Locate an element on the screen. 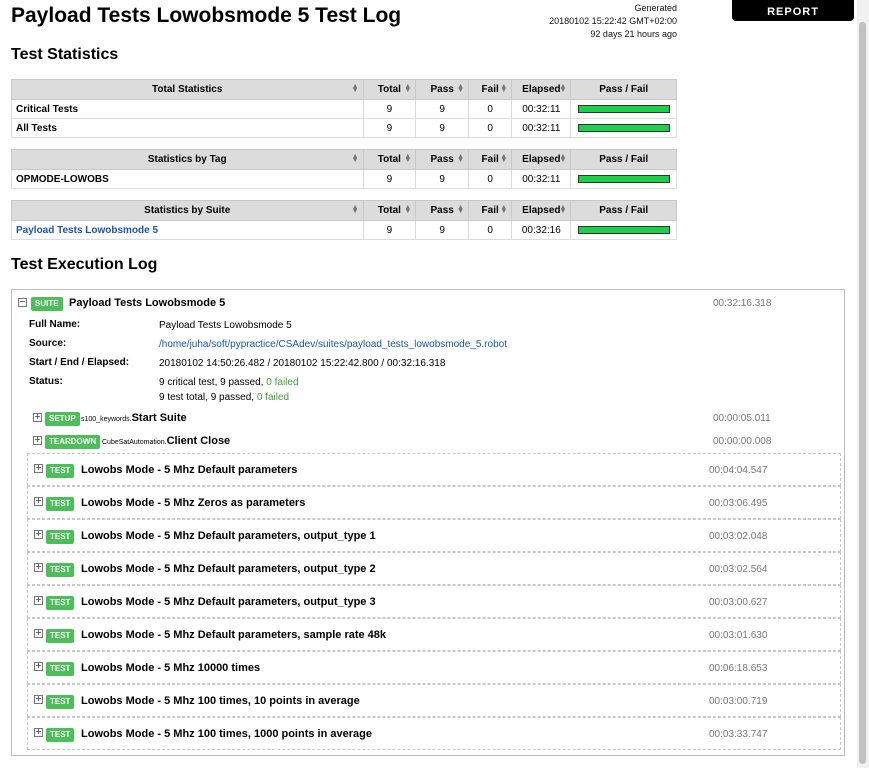 The height and width of the screenshot is (768, 869). status-critical-text: 9 critical test, 9 passed, is located at coordinates (213, 382).